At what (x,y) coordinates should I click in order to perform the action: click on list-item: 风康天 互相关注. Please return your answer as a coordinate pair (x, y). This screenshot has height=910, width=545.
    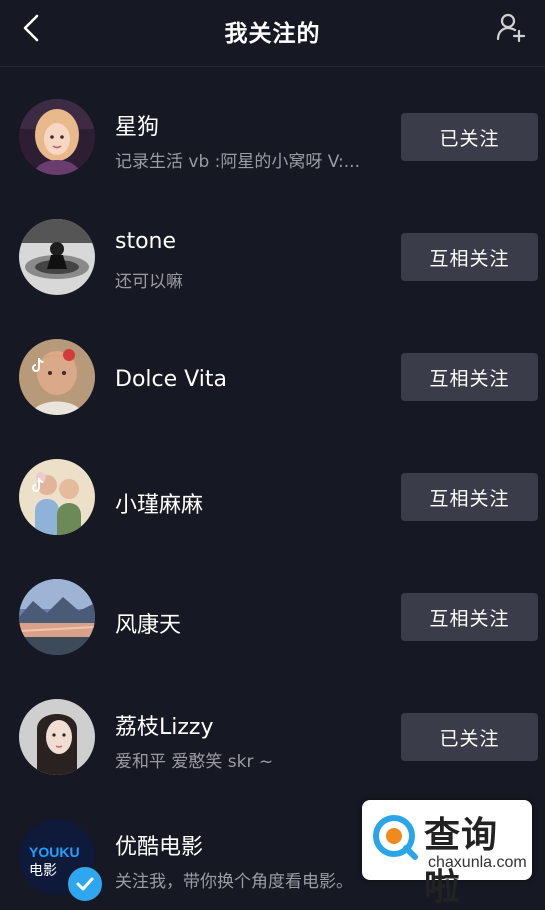
    Looking at the image, I should click on (272, 607).